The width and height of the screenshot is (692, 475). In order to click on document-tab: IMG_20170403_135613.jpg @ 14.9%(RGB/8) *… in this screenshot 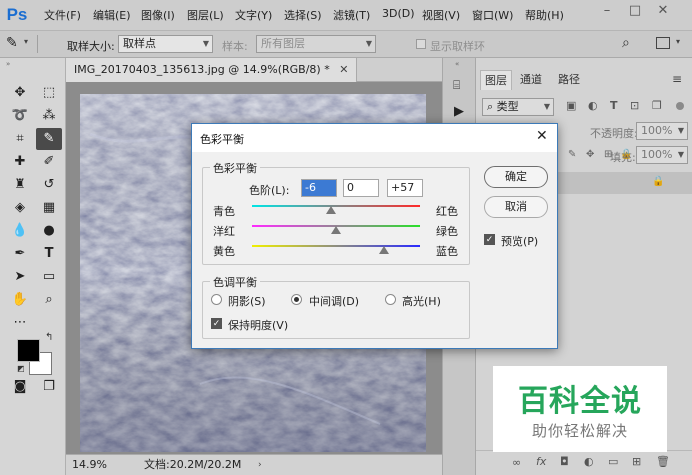, I will do `click(212, 70)`.